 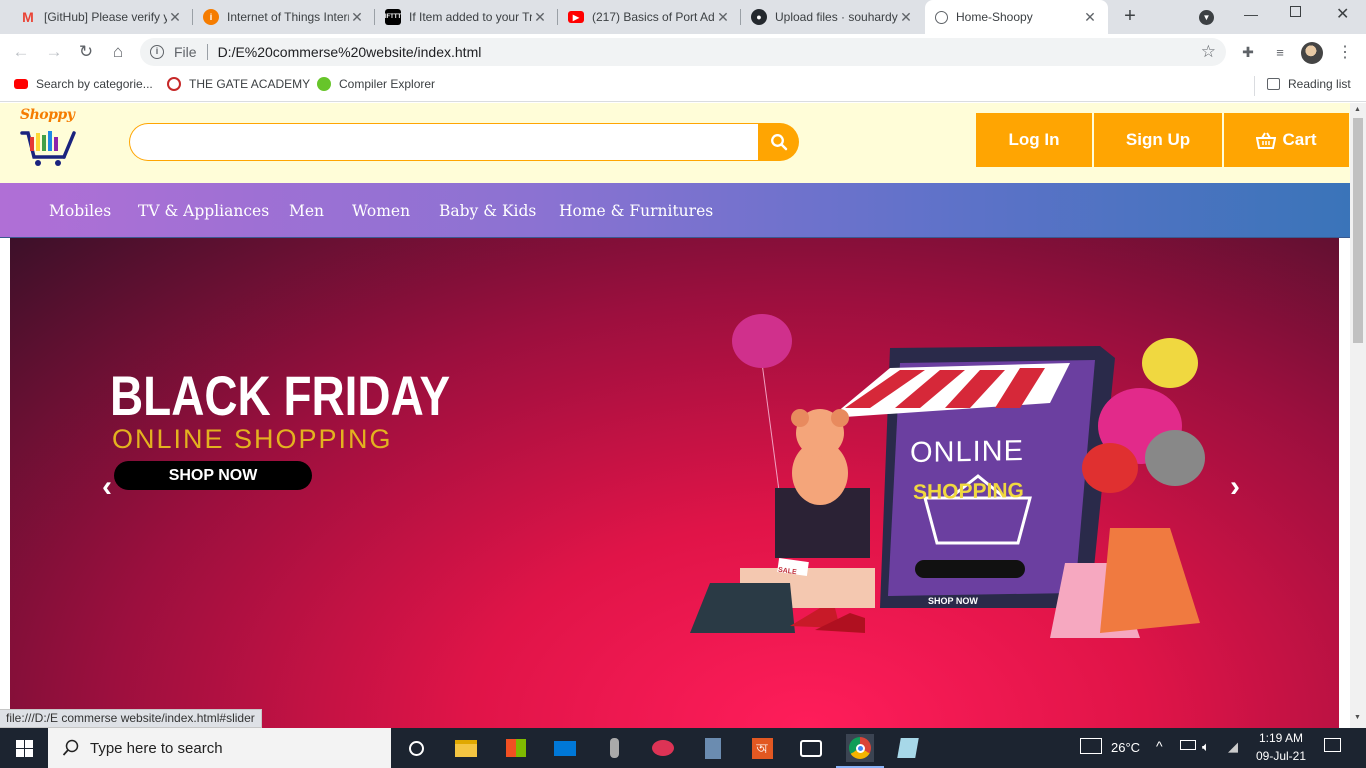 I want to click on windows-start-icon, so click(x=24, y=748).